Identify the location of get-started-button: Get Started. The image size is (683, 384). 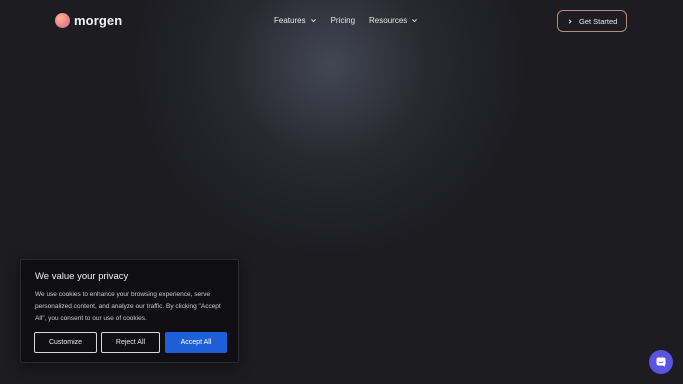
(592, 21).